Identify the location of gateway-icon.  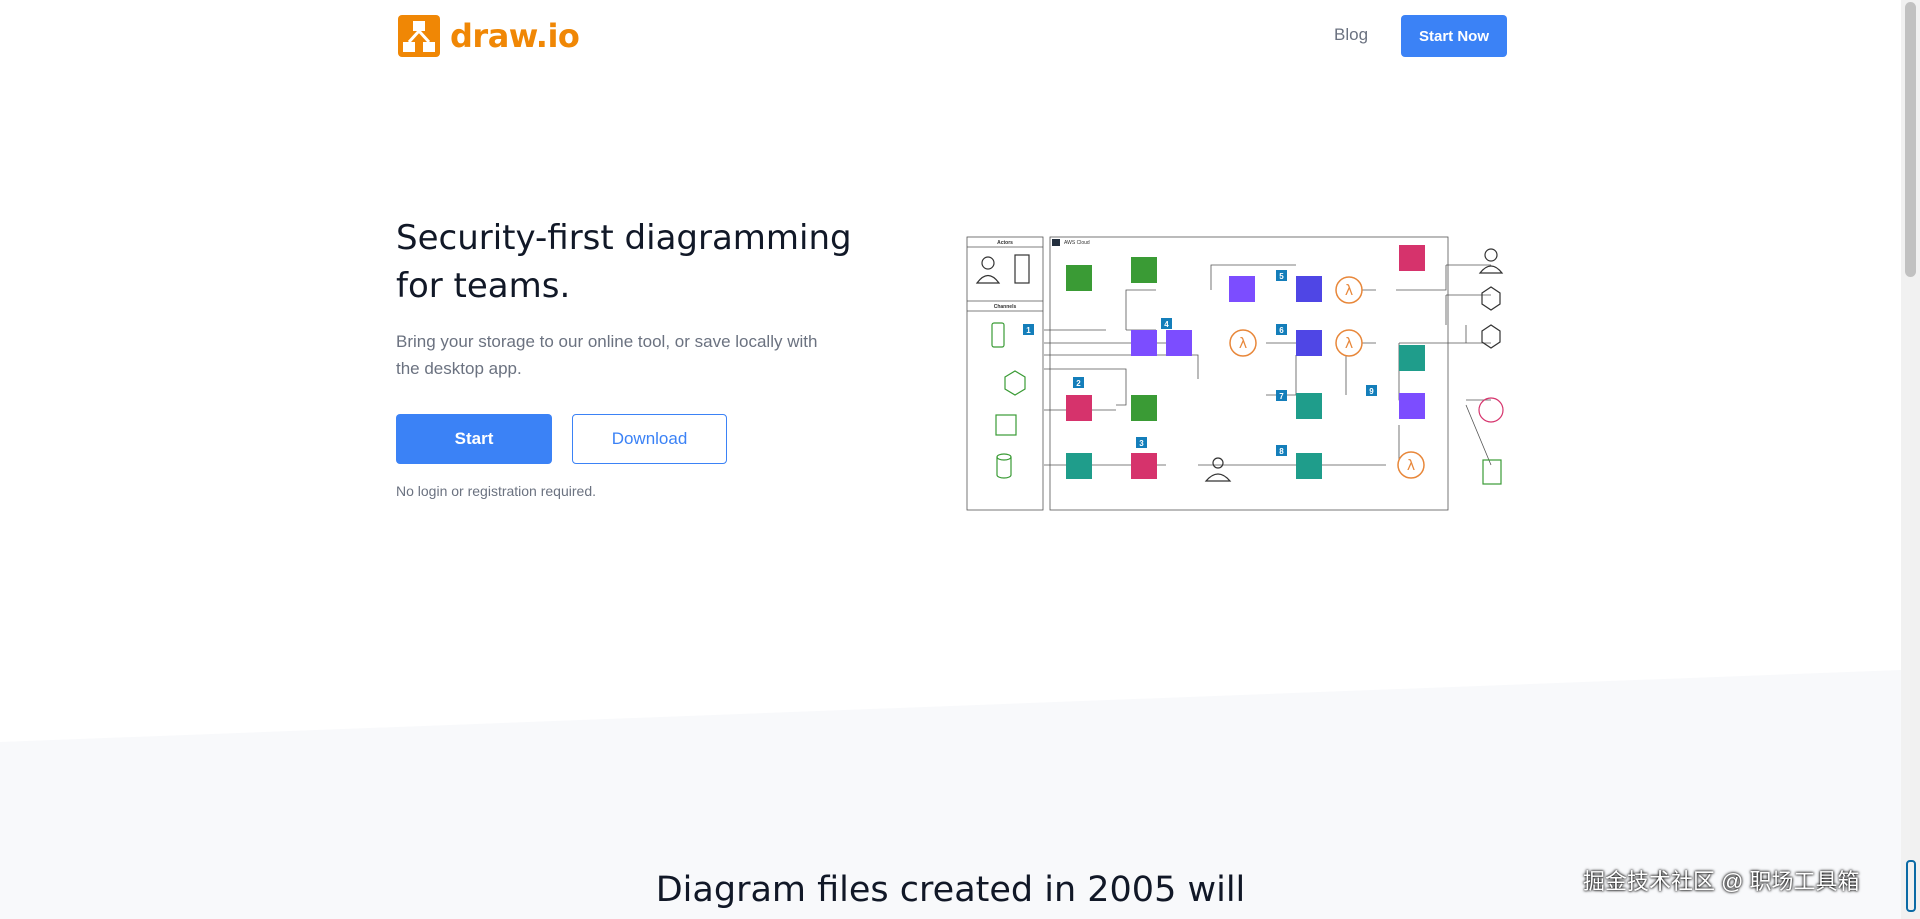
(1144, 343).